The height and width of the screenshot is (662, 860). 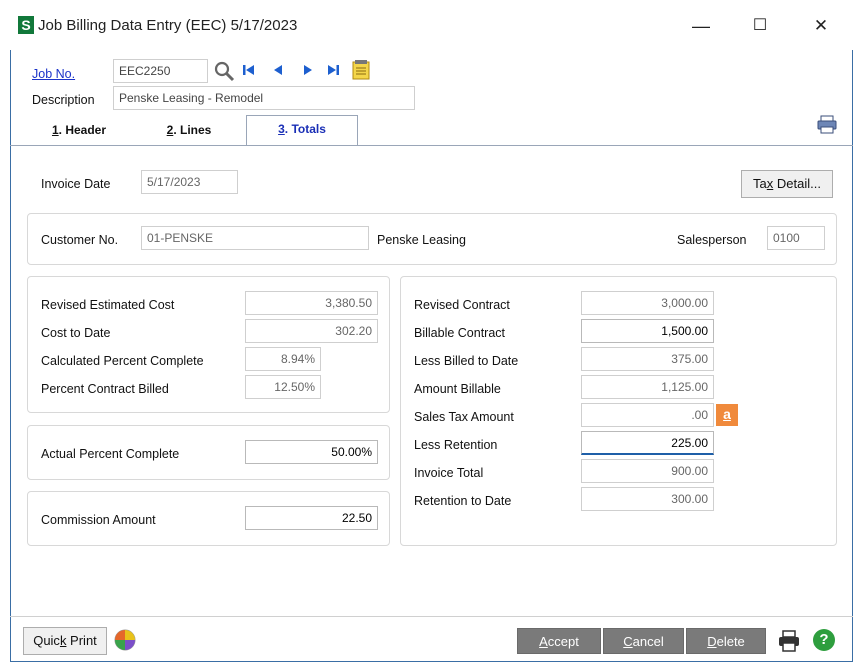 What do you see at coordinates (821, 26) in the screenshot?
I see `close-button: ✕` at bounding box center [821, 26].